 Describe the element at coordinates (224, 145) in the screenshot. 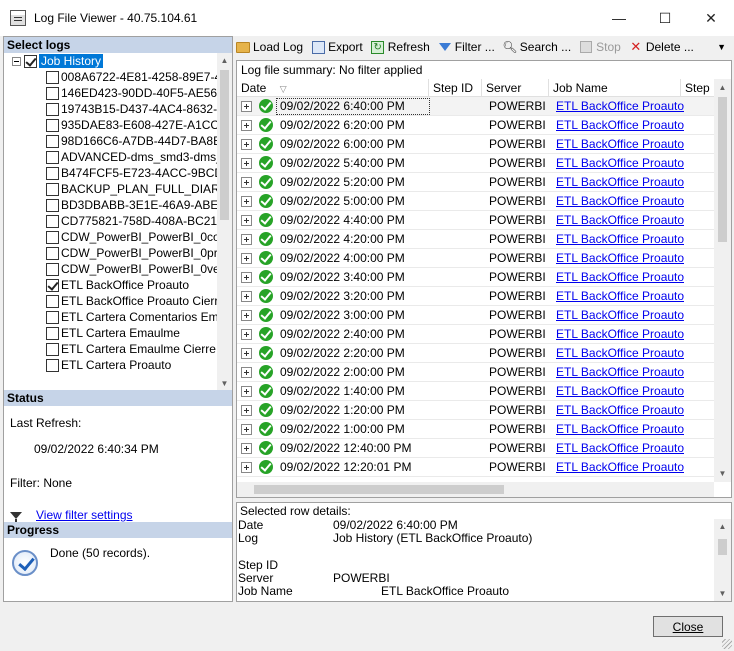

I see `tree-vscroll-thumb` at that location.